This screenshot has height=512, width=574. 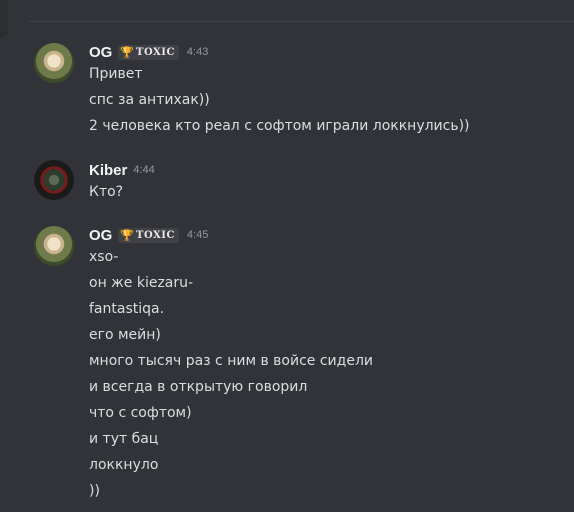 I want to click on message-header: OG 🏆 TOXIC 4:43, so click(x=148, y=52).